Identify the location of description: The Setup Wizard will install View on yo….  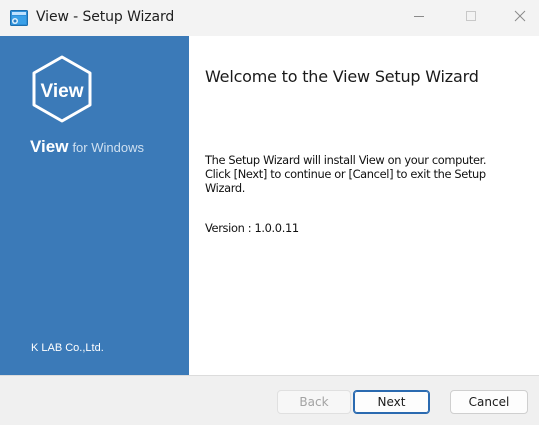
(365, 174).